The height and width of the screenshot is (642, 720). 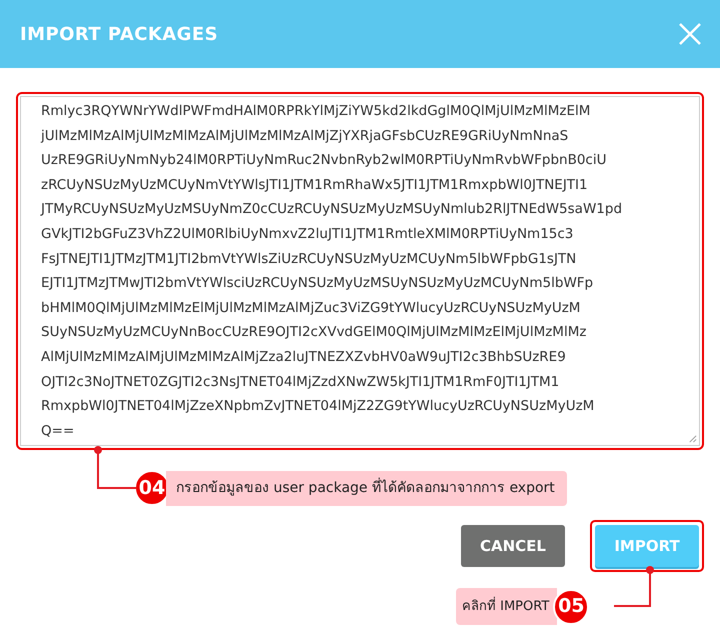 I want to click on field-text-line: JTMyRCUyNSUzMyUzMSUyNmZ0cCUzRCUyNSUzMyUzMSUyNmlub2RlJTNEdW5saW1pd, so click(x=331, y=210).